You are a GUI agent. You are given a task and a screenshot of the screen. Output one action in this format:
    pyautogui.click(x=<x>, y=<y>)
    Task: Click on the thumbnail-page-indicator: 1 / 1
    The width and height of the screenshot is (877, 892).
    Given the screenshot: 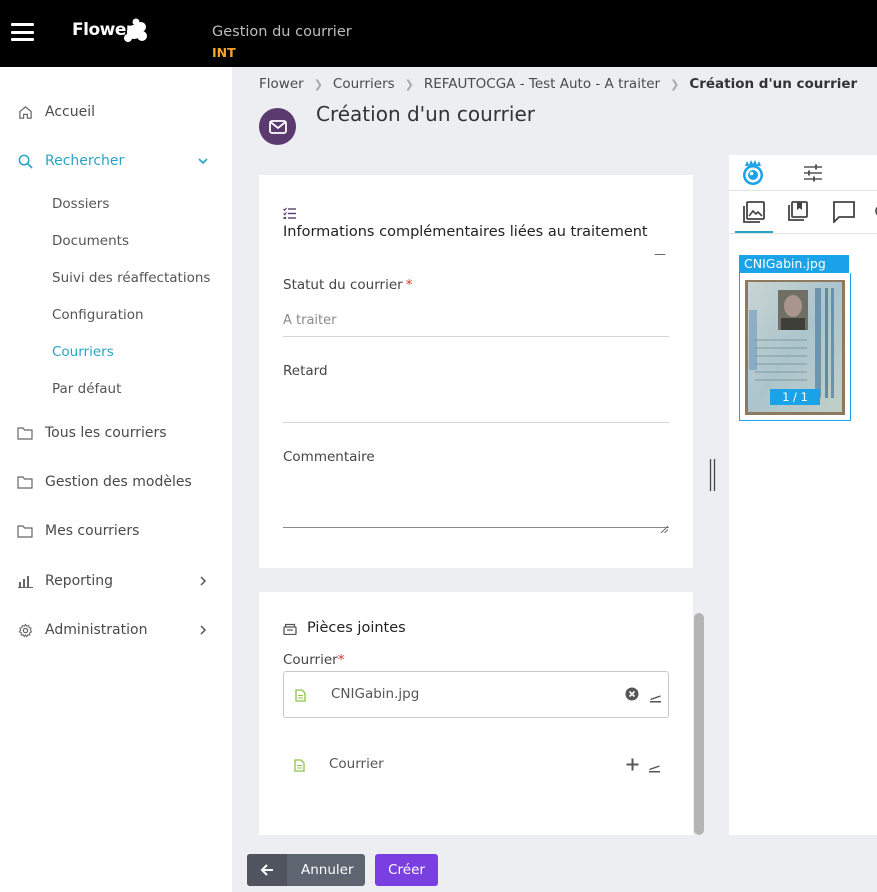 What is the action you would take?
    pyautogui.click(x=795, y=397)
    